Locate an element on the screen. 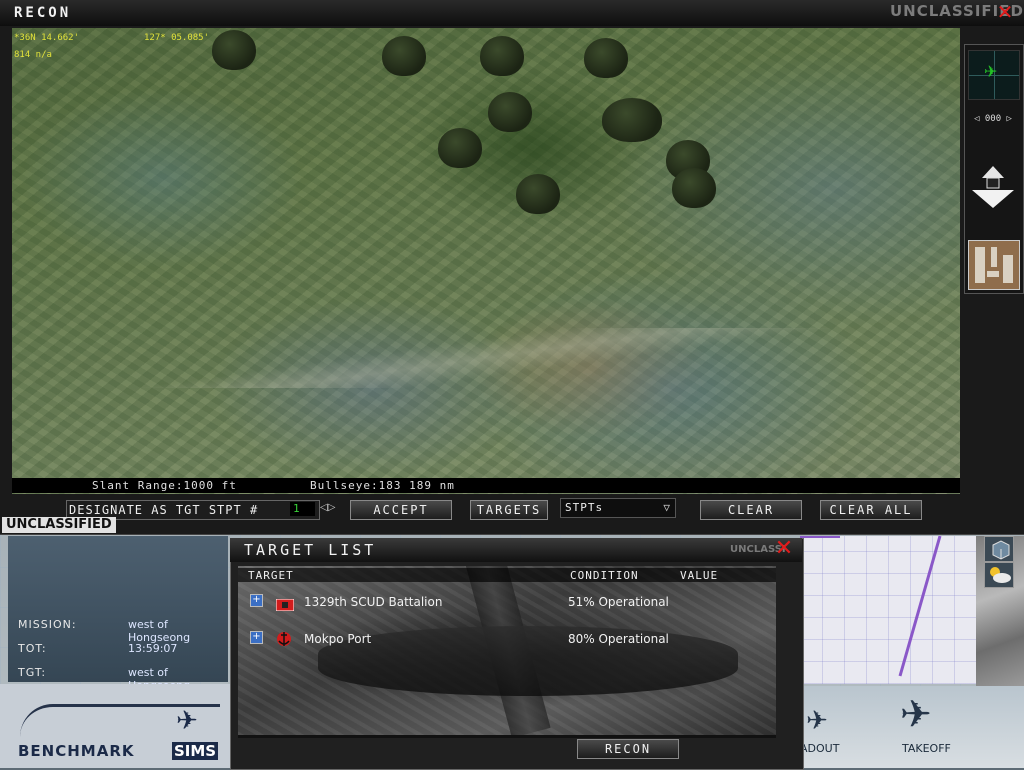 The image size is (1024, 770). accept-button: ACCEPT is located at coordinates (401, 510).